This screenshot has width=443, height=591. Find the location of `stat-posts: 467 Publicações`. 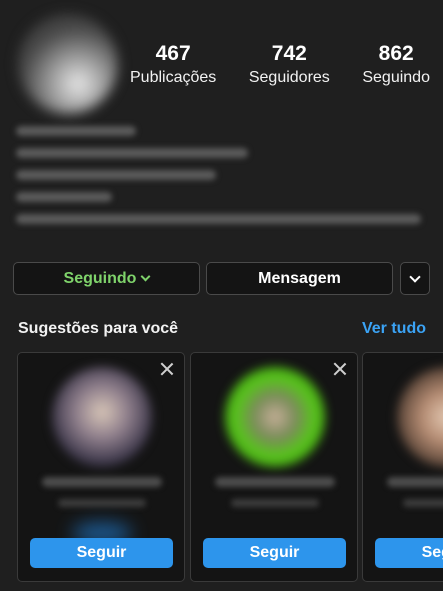

stat-posts: 467 Publicações is located at coordinates (173, 66).